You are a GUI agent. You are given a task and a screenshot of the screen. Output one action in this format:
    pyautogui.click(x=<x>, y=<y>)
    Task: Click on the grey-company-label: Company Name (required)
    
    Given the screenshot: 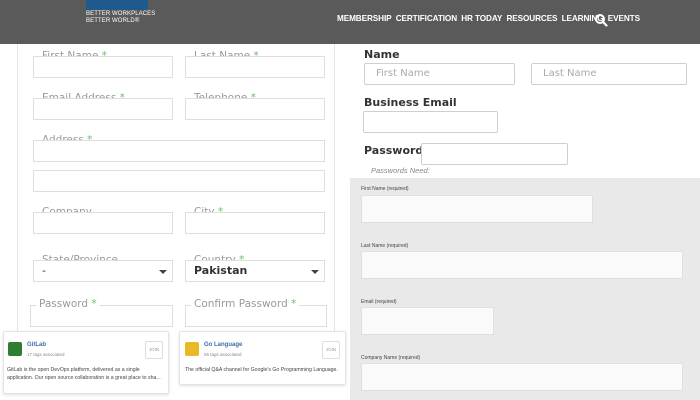 What is the action you would take?
    pyautogui.click(x=391, y=358)
    